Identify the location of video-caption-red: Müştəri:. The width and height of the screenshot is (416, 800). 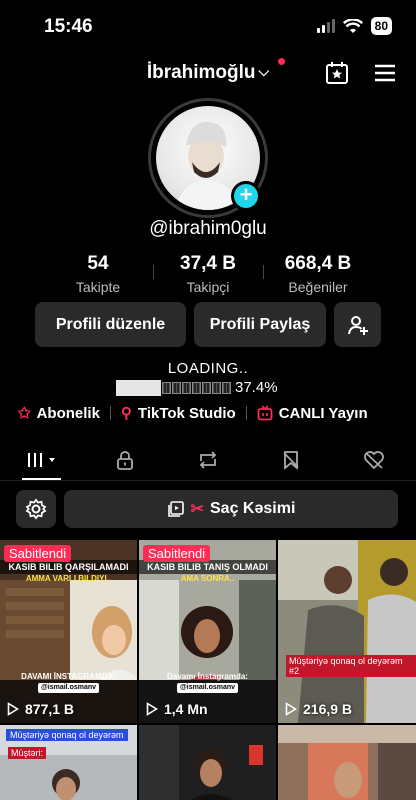
(27, 753).